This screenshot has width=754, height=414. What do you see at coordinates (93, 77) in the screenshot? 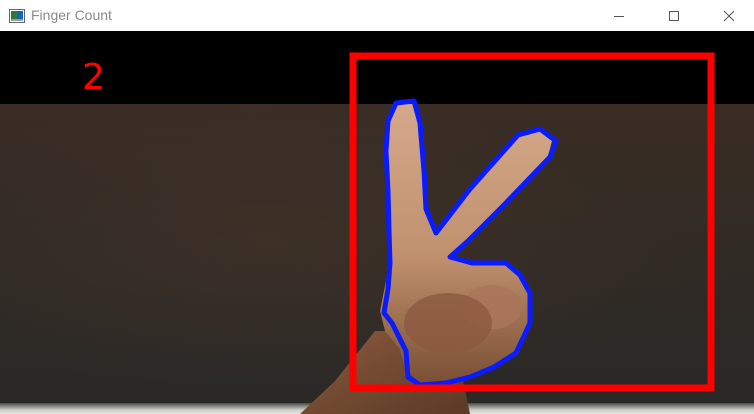
I see `finger-count-label: 2` at bounding box center [93, 77].